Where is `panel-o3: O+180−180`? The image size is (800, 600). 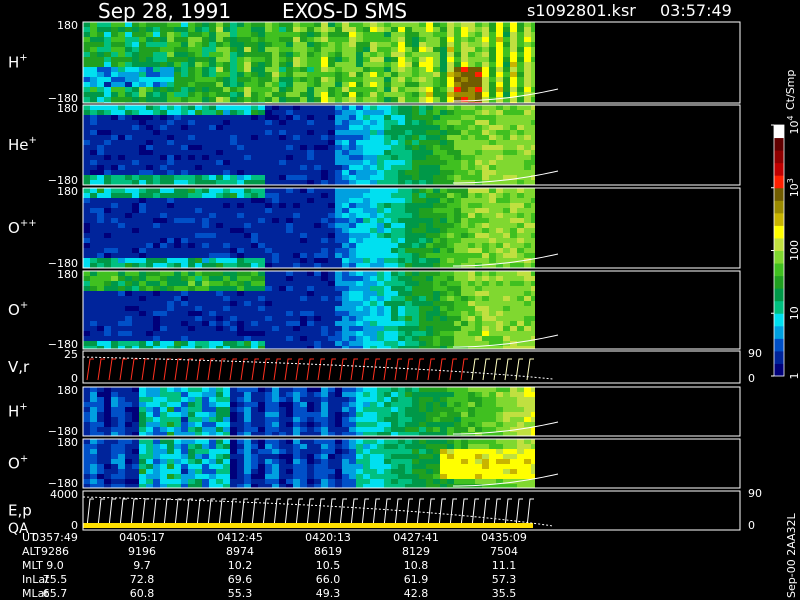 panel-o3: O+180−180 is located at coordinates (374, 463).